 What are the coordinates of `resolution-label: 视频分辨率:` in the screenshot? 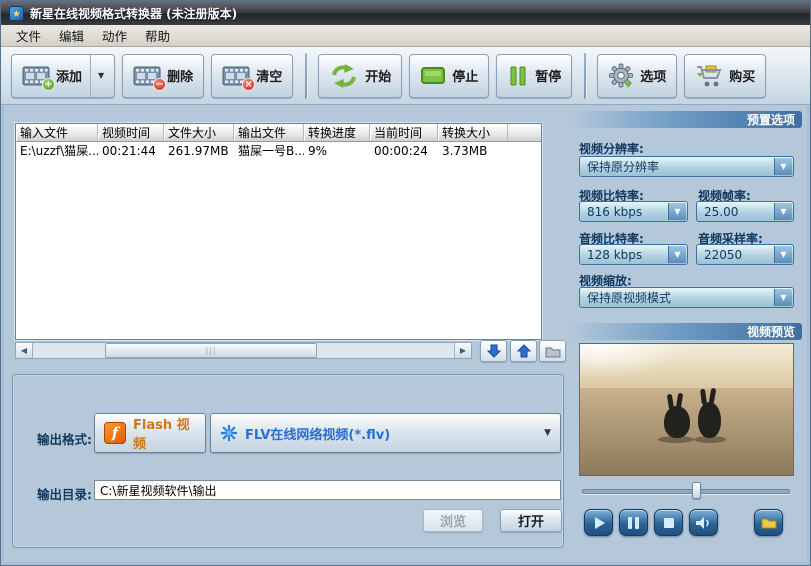 It's located at (611, 149).